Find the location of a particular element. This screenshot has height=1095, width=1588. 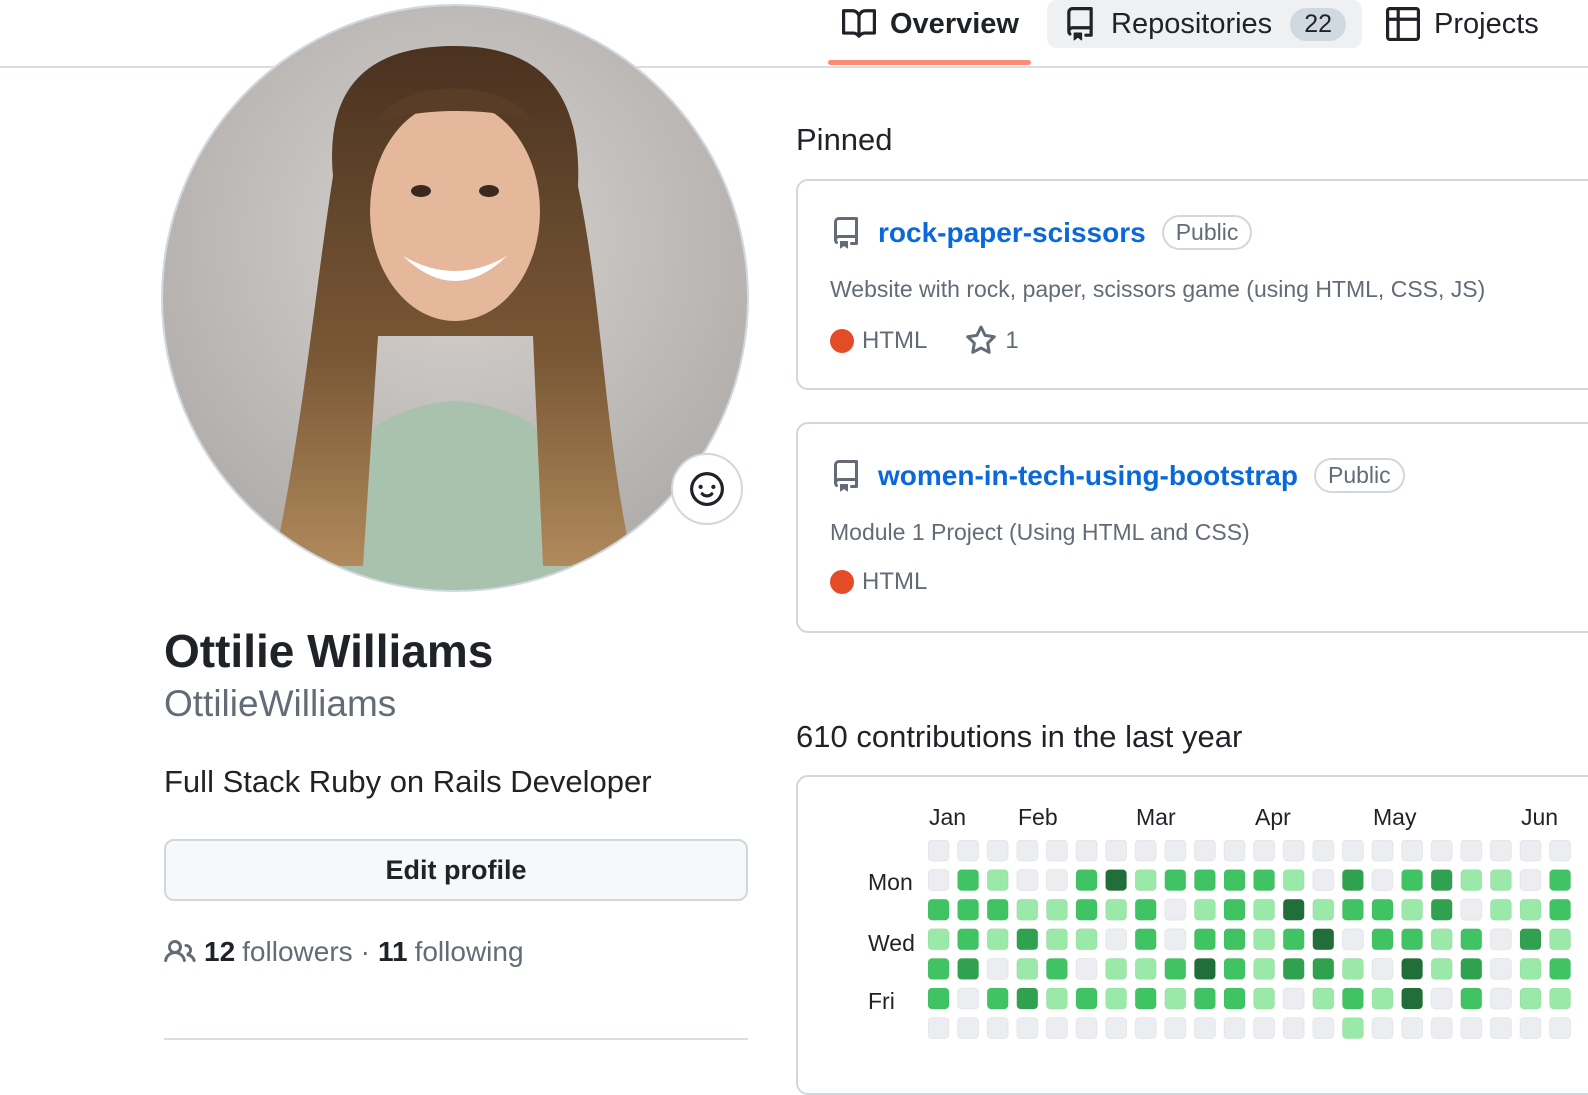

stargazers-link: 1 is located at coordinates (992, 341).